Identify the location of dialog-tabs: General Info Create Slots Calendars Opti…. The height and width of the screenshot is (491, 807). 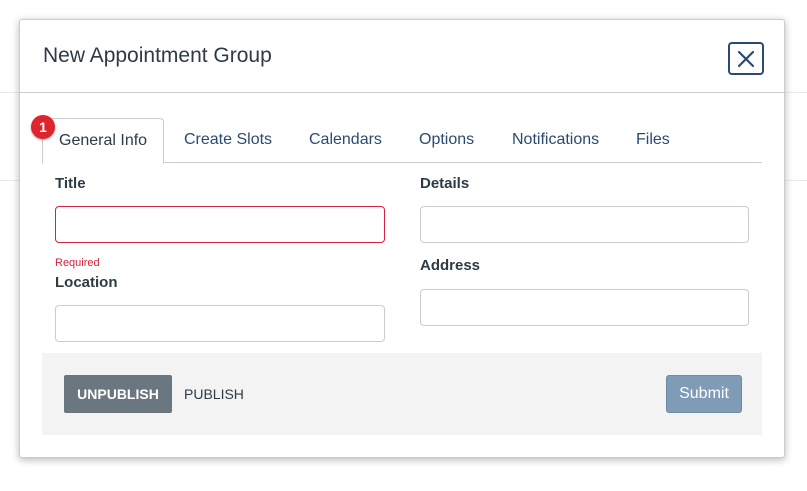
(402, 141).